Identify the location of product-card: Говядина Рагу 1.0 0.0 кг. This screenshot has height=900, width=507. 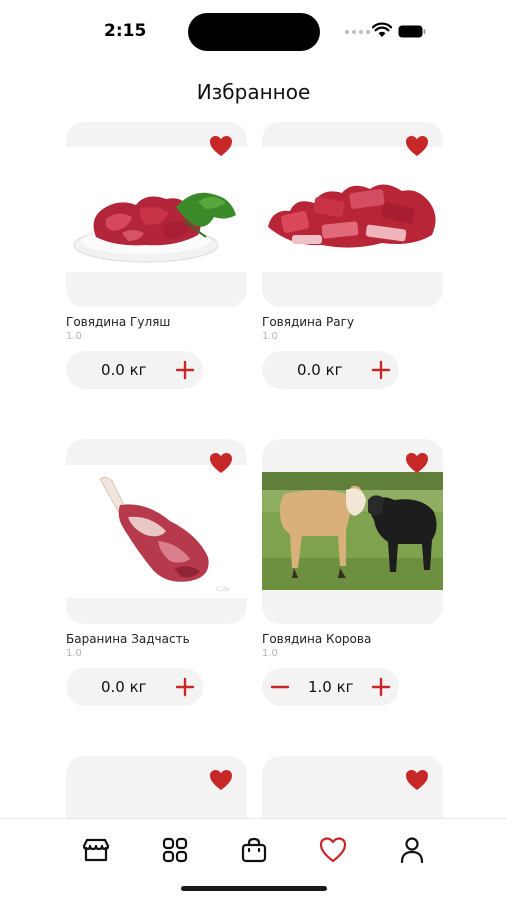
(352, 255).